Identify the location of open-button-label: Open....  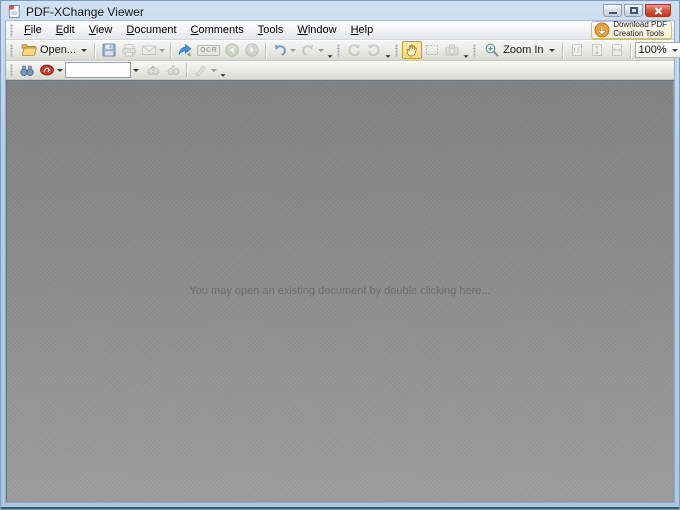
(58, 50).